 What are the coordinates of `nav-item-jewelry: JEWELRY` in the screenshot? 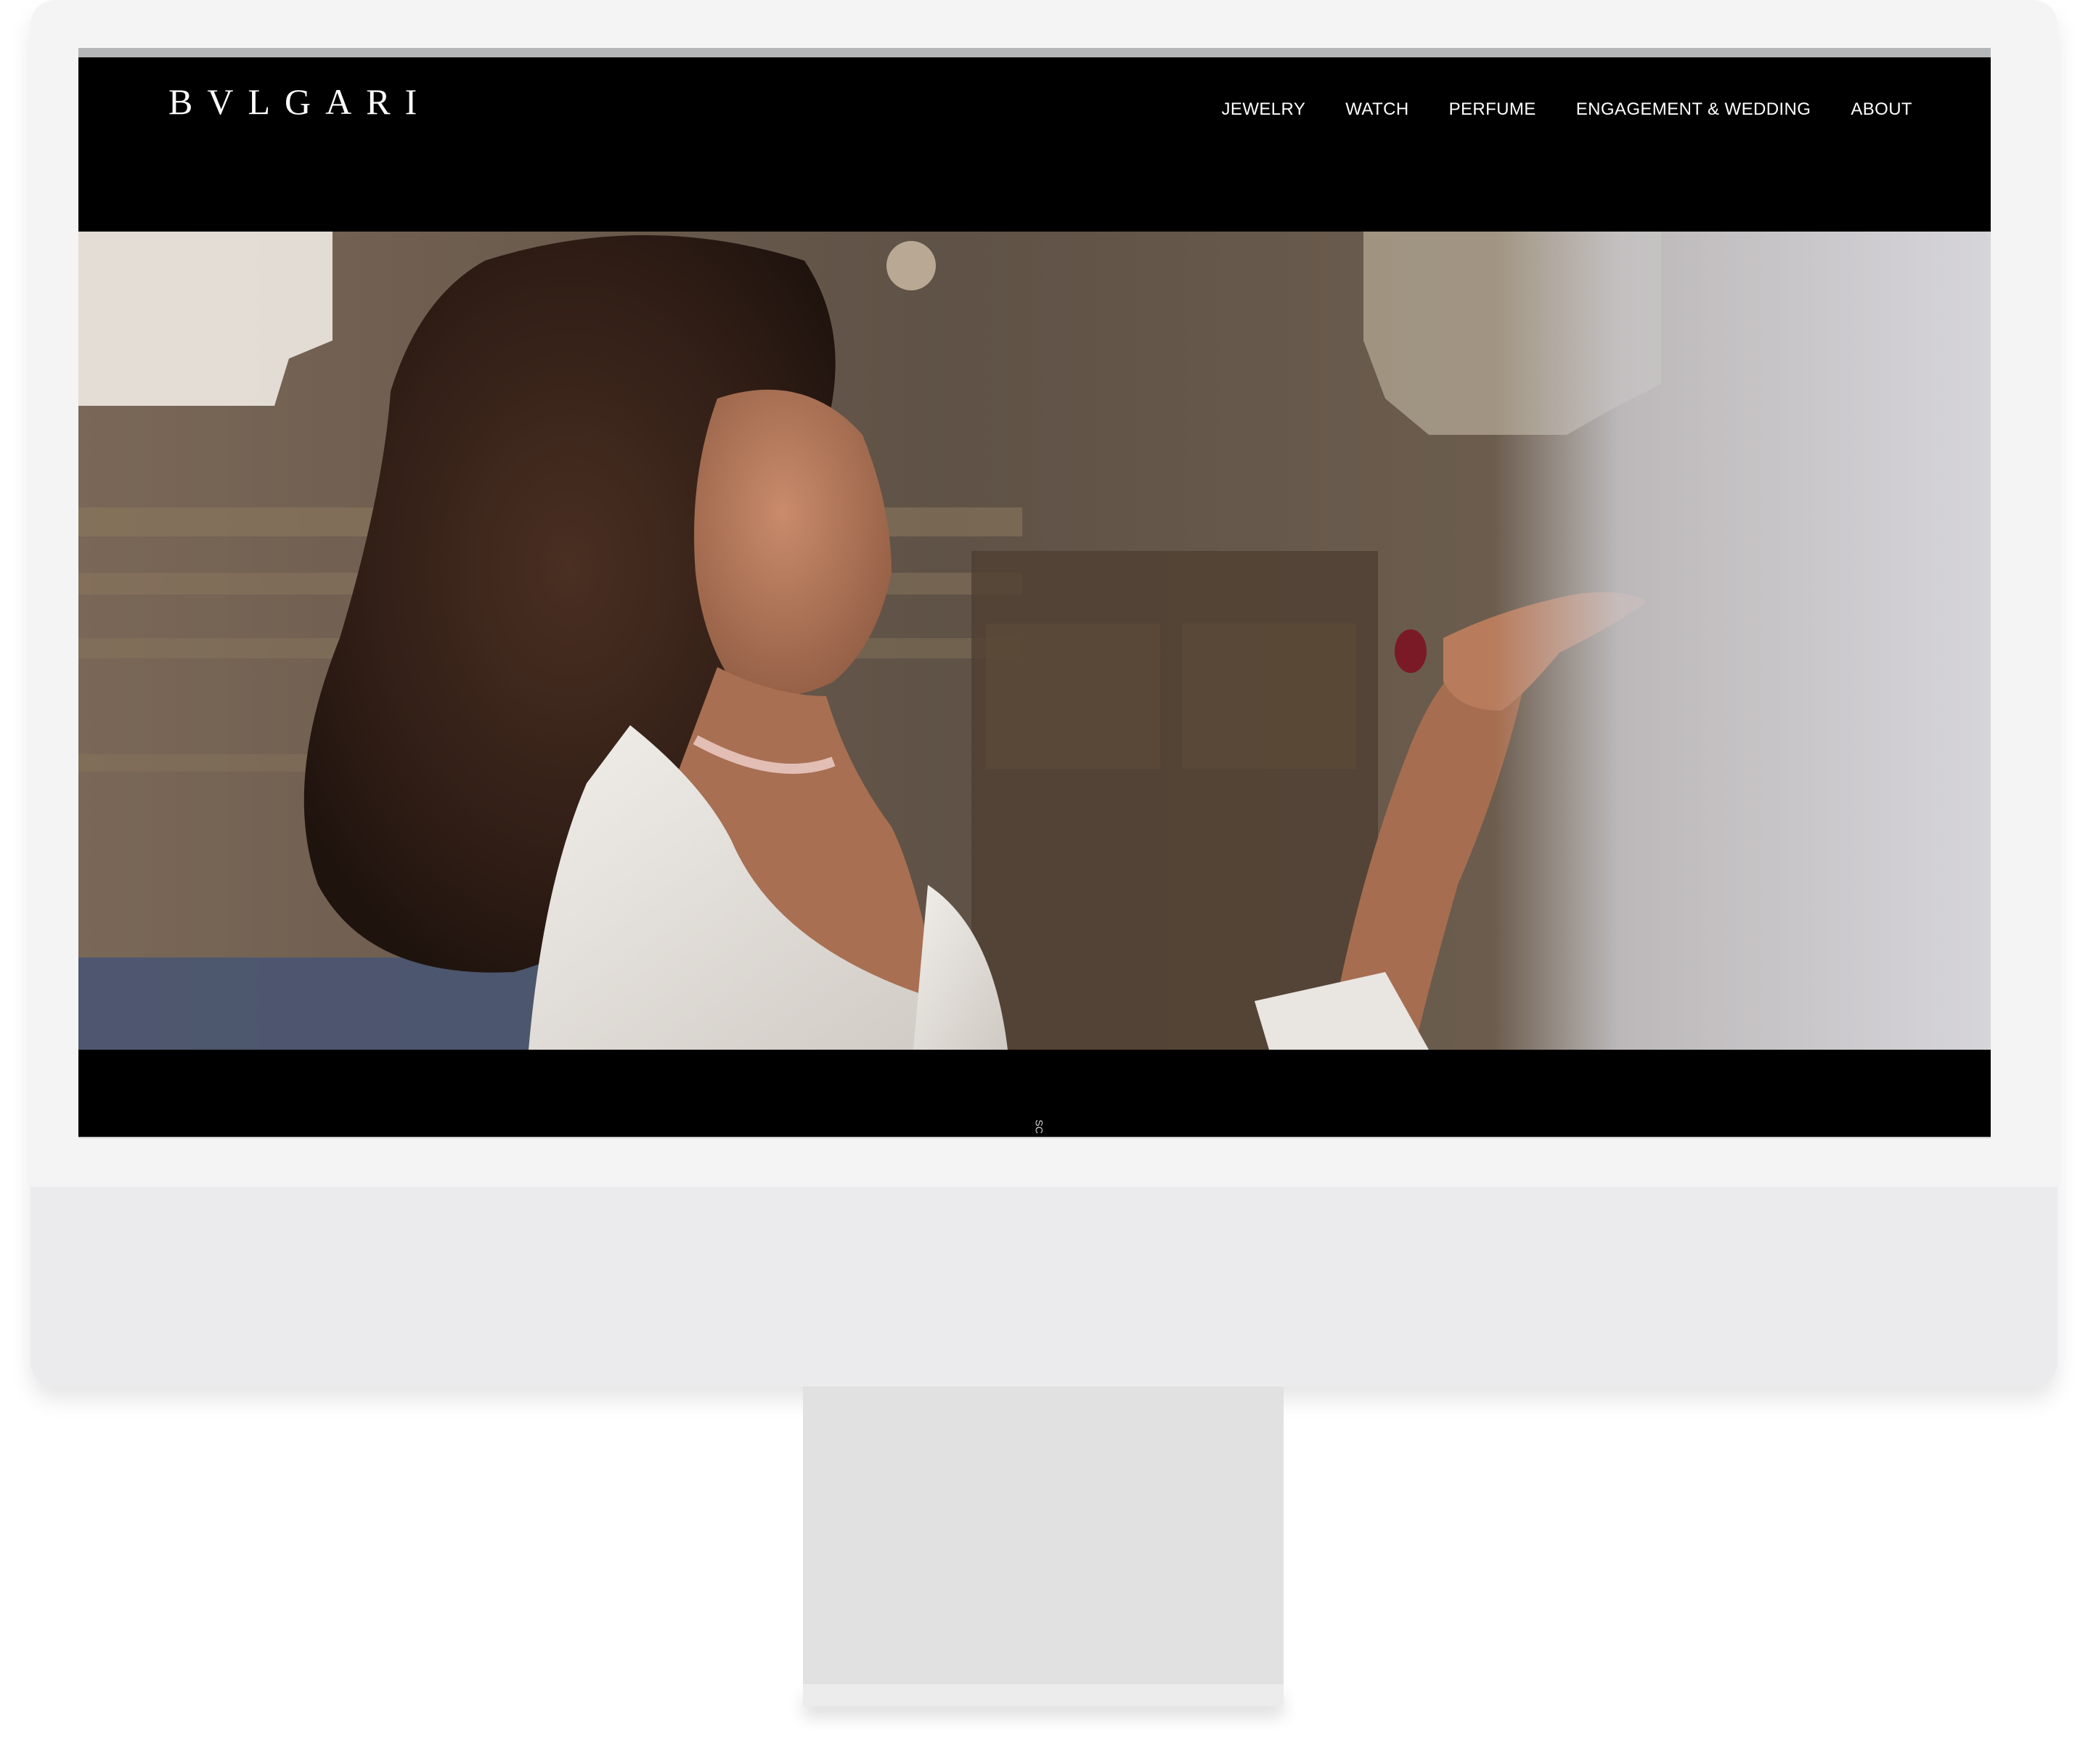 It's located at (1264, 110).